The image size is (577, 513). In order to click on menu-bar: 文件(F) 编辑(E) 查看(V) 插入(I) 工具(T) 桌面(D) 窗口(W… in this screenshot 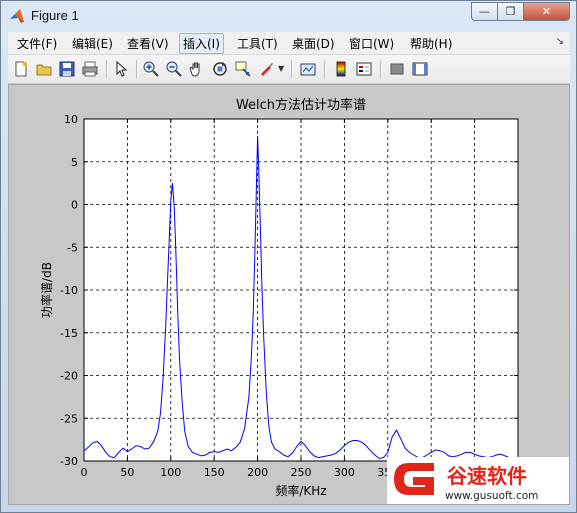, I will do `click(289, 43)`.